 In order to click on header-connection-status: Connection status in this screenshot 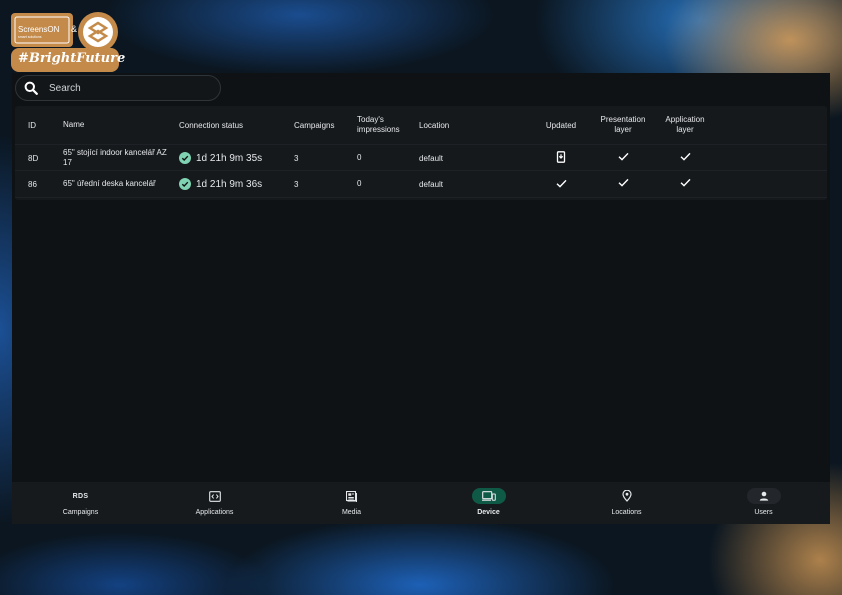, I will do `click(211, 125)`.